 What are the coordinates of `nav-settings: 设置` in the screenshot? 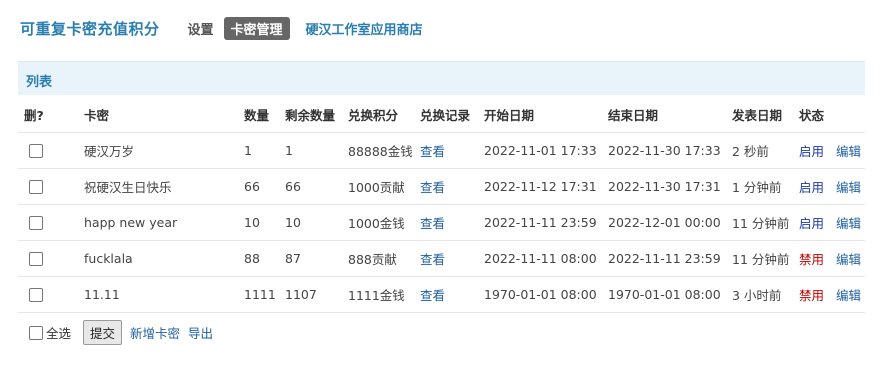 It's located at (201, 28).